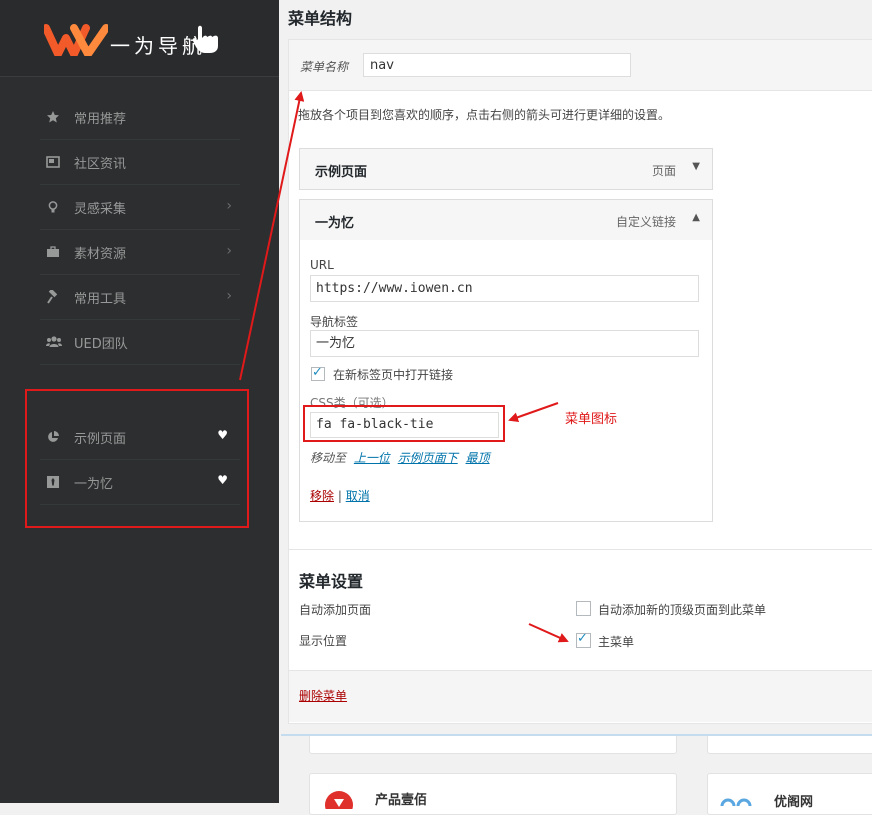  I want to click on move-to-row: 移动至 上一位 示例页面下 最顶, so click(400, 457).